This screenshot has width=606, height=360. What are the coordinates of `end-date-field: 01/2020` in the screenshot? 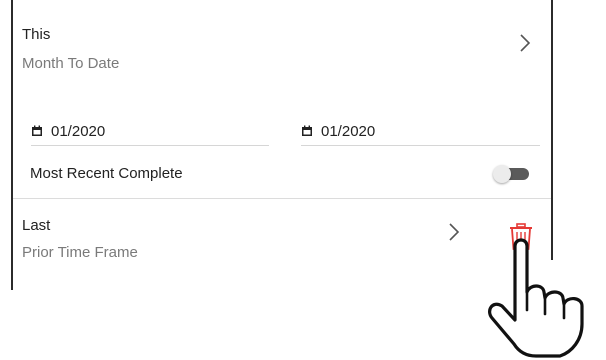 It's located at (420, 131).